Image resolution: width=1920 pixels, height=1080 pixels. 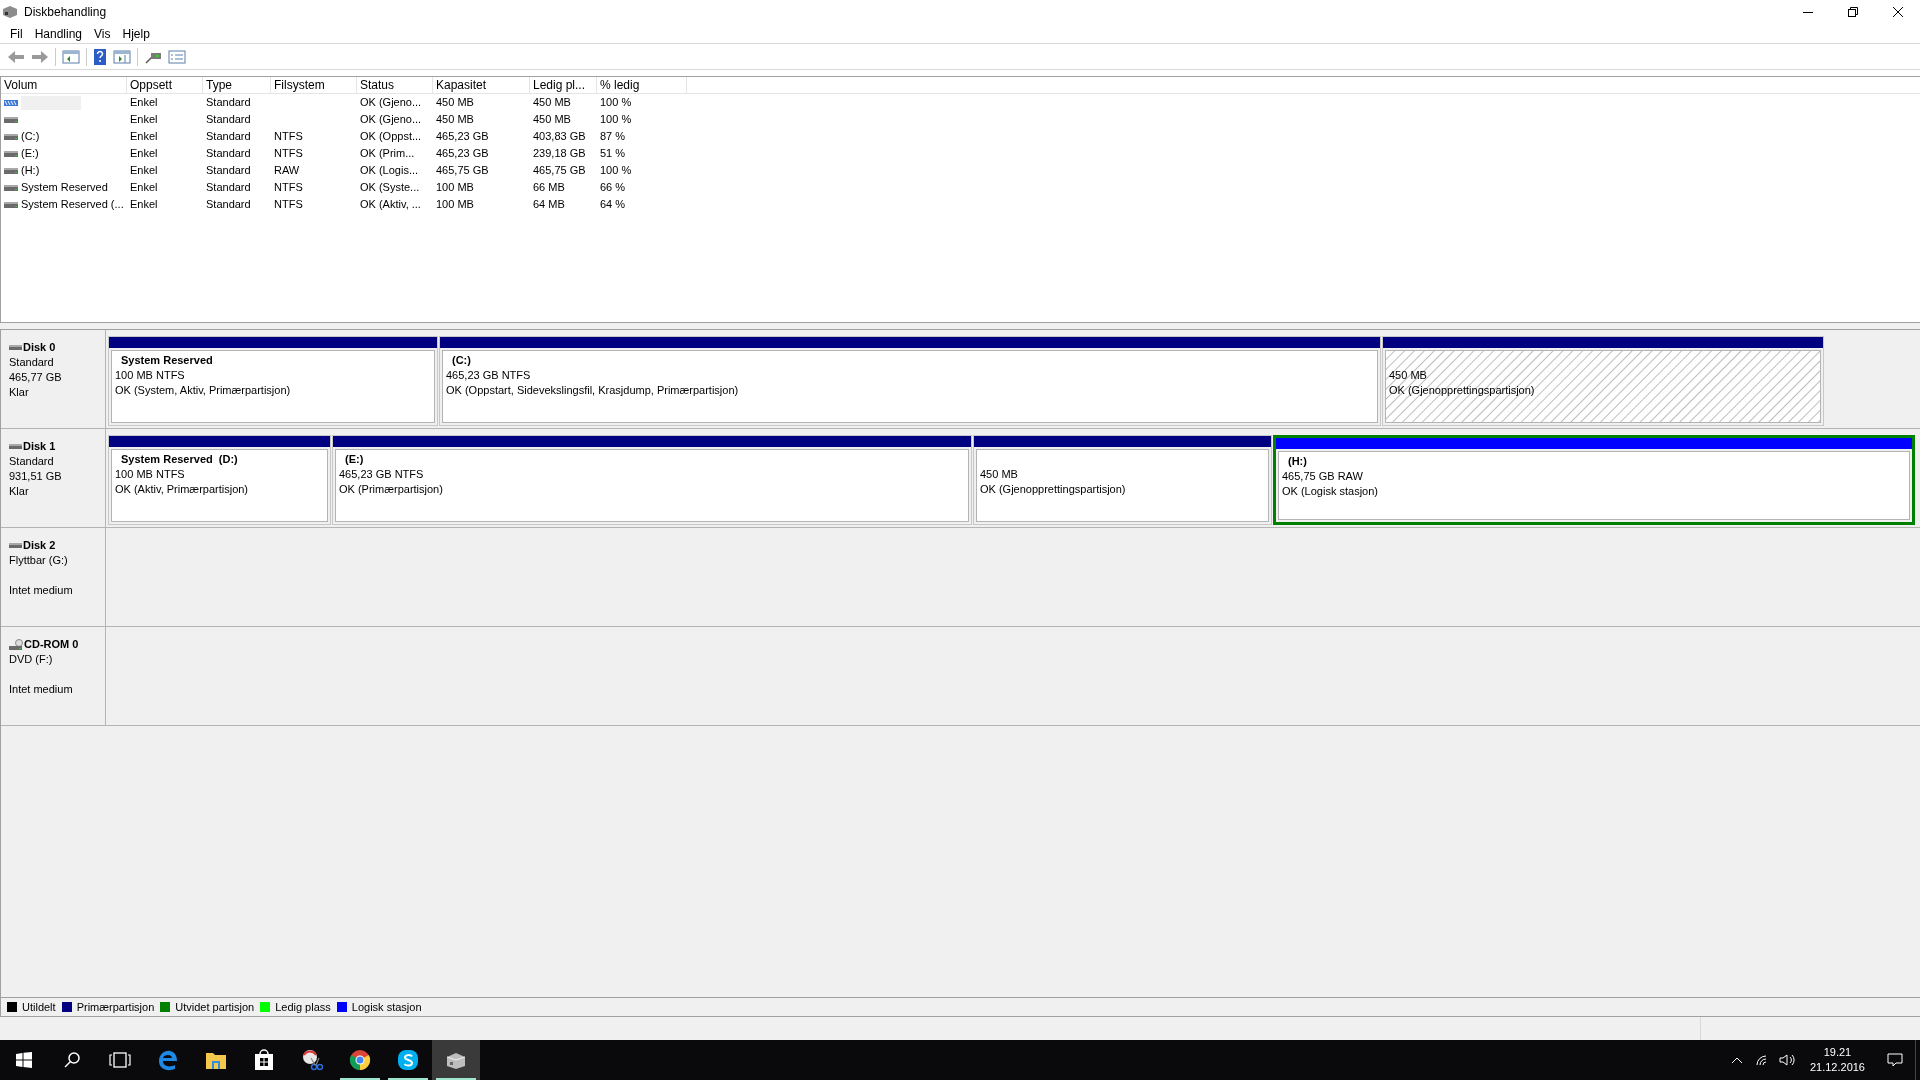 I want to click on disk-drive-icon, so click(x=456, y=1060).